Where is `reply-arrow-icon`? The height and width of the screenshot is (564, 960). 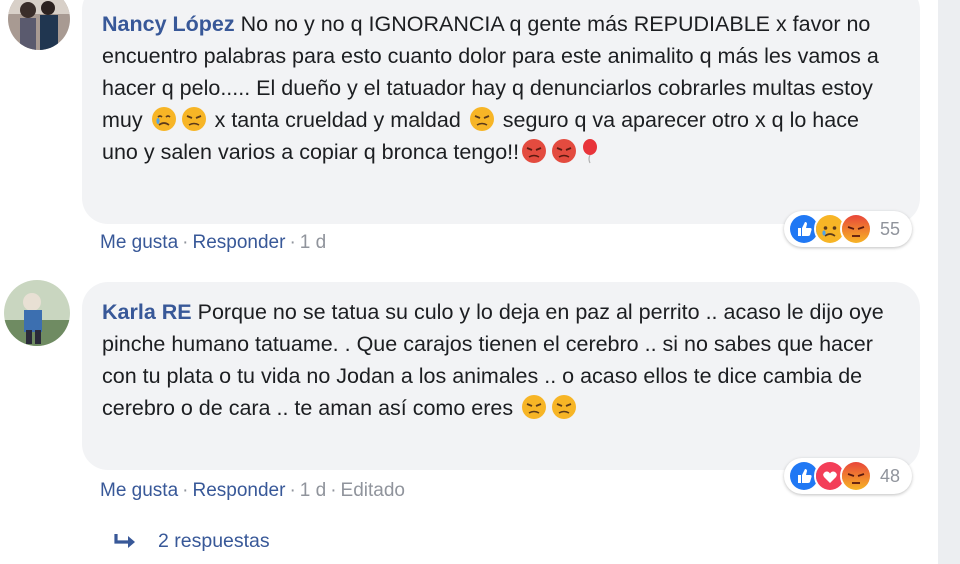 reply-arrow-icon is located at coordinates (124, 540).